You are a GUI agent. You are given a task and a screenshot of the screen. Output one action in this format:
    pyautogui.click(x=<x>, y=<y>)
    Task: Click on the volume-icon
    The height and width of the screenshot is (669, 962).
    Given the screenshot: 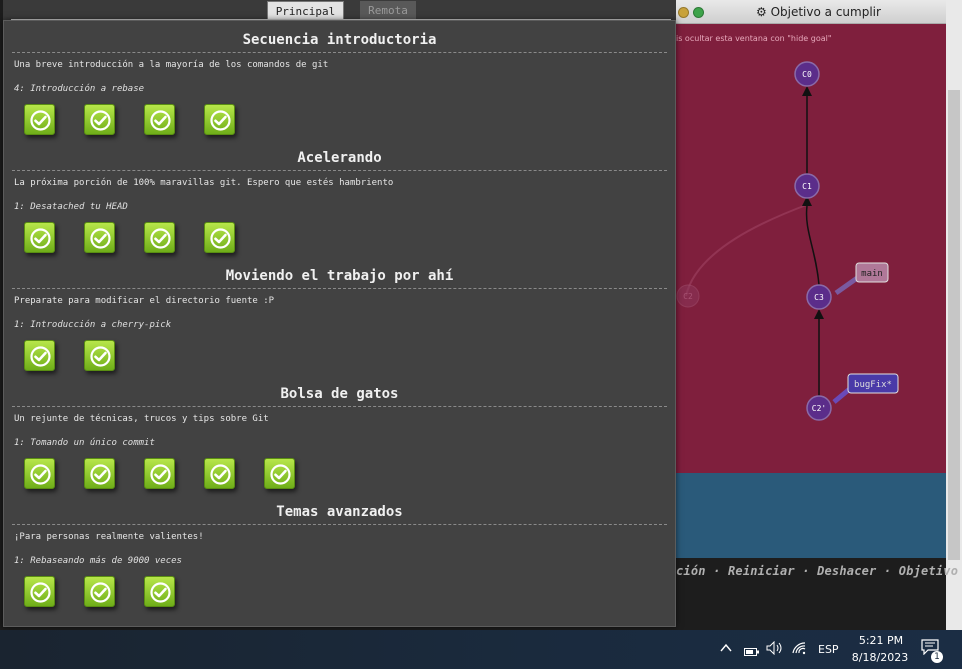 What is the action you would take?
    pyautogui.click(x=775, y=649)
    